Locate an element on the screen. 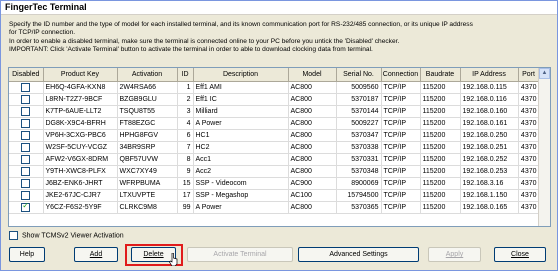 The height and width of the screenshot is (271, 558). cell-serial: 5009560 is located at coordinates (359, 87).